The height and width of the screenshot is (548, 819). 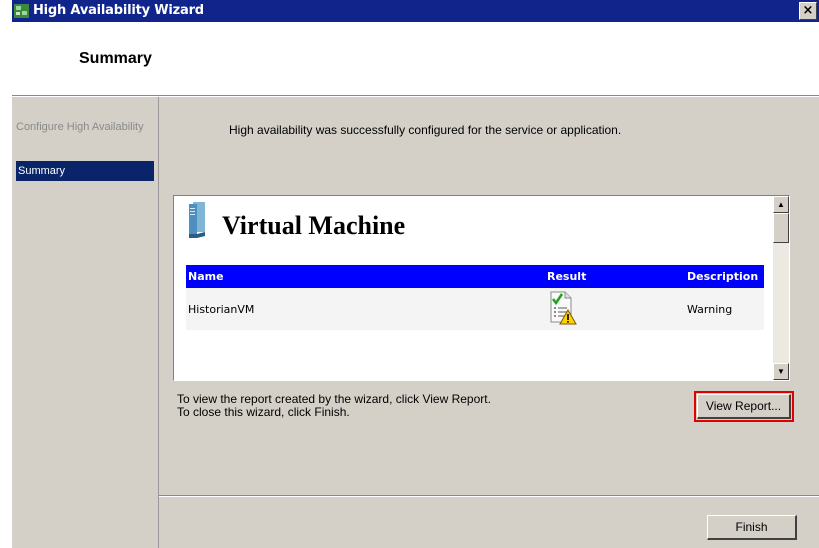 I want to click on nav-step-configure: Configure High Availability, so click(x=80, y=127).